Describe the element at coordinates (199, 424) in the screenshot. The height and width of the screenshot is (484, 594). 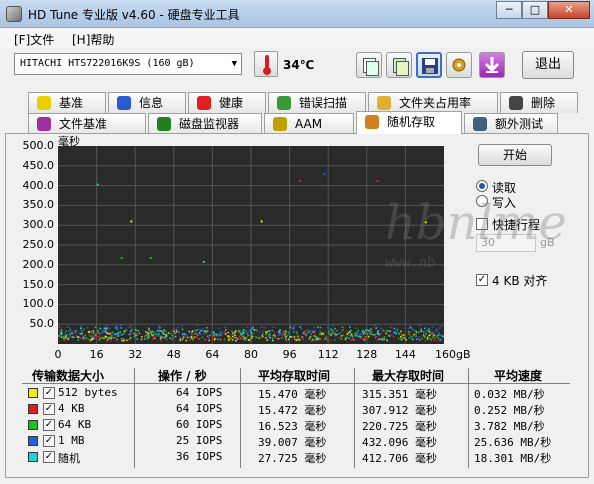
I see `table-cell-ops: 60 IOPS` at that location.